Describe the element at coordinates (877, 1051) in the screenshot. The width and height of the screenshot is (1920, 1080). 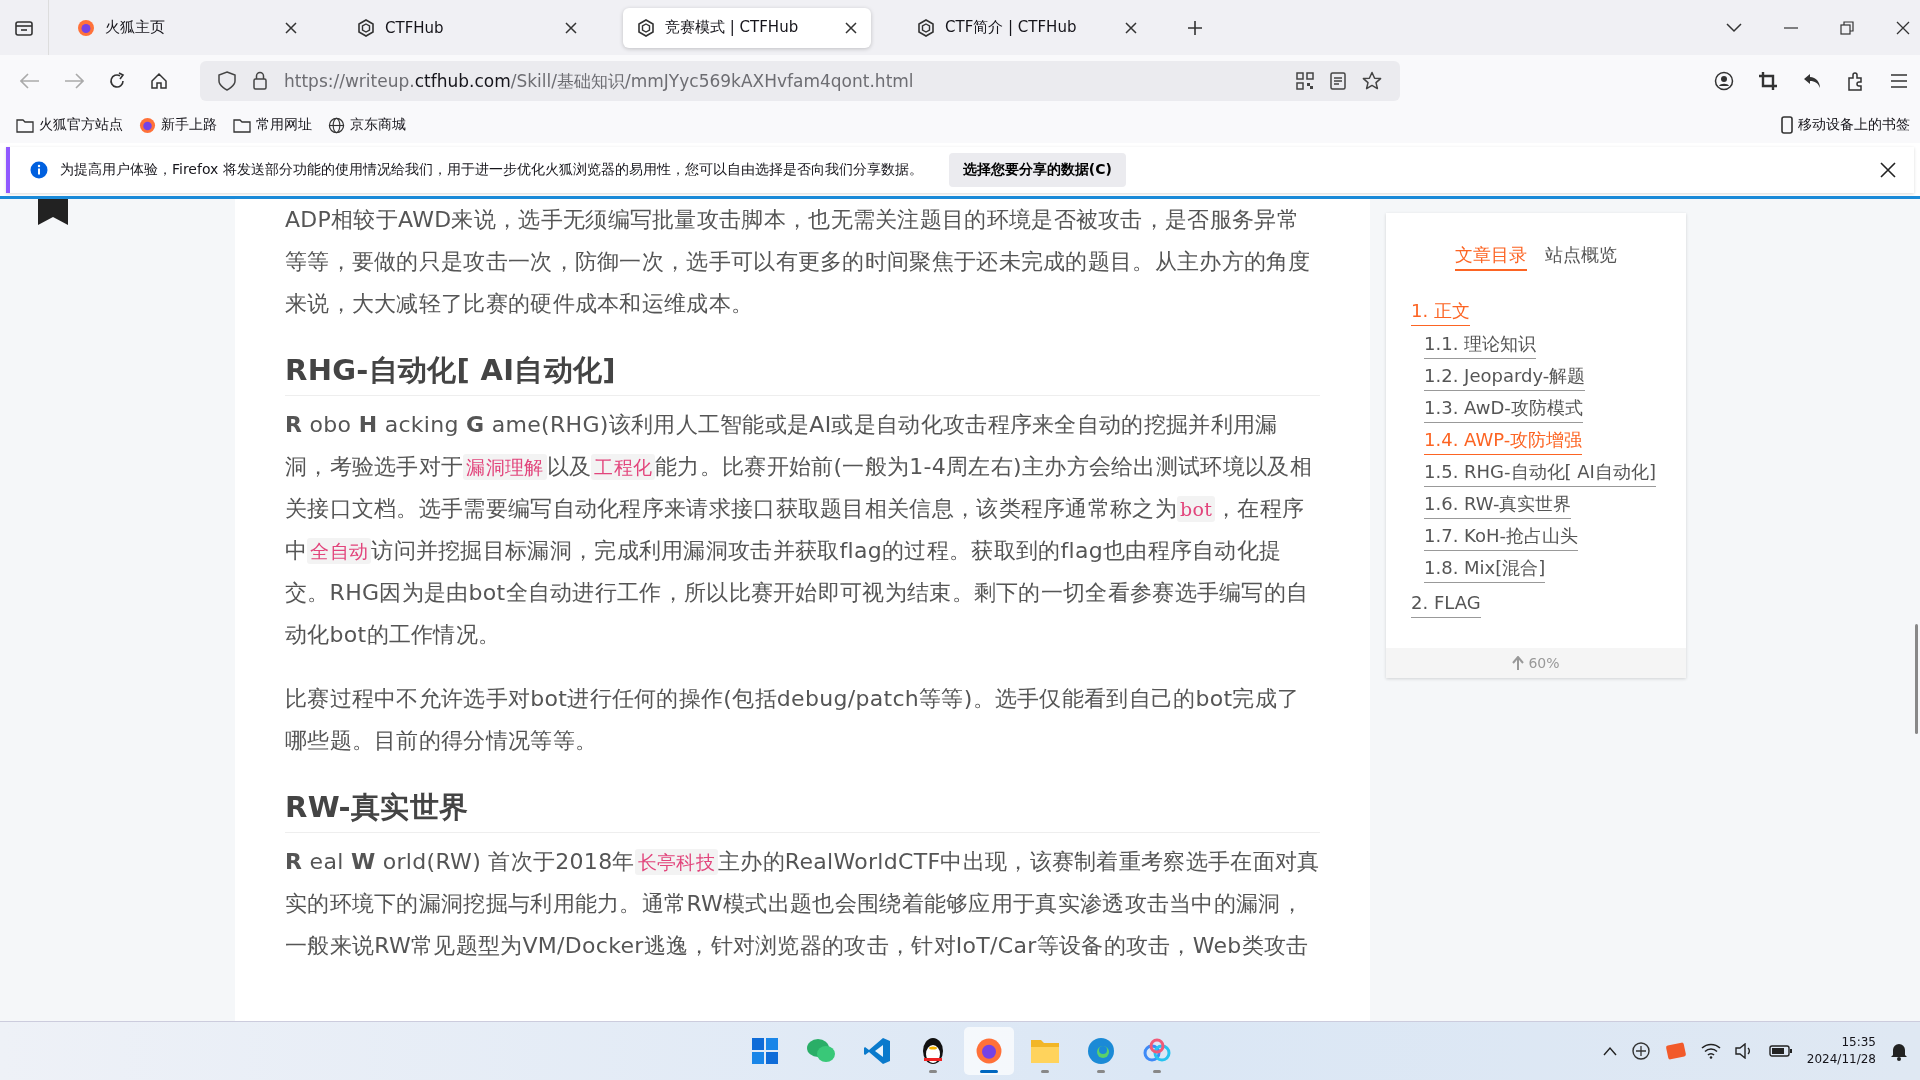
I see `code-editor-icon` at that location.